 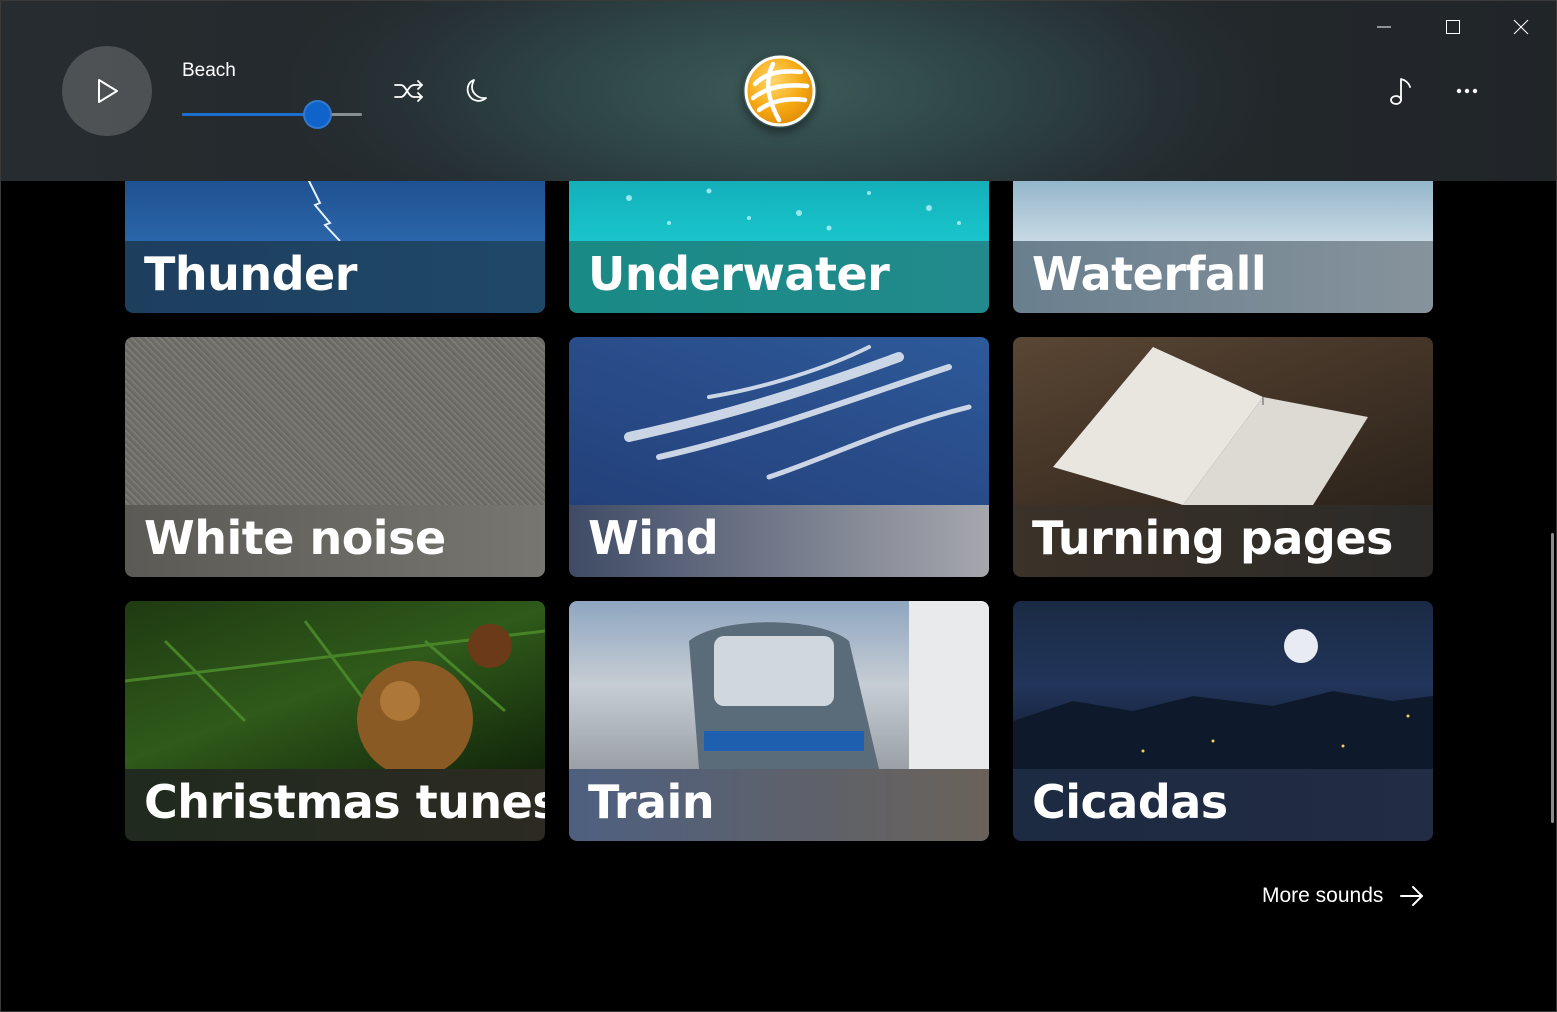 I want to click on wind-image, so click(x=779, y=421).